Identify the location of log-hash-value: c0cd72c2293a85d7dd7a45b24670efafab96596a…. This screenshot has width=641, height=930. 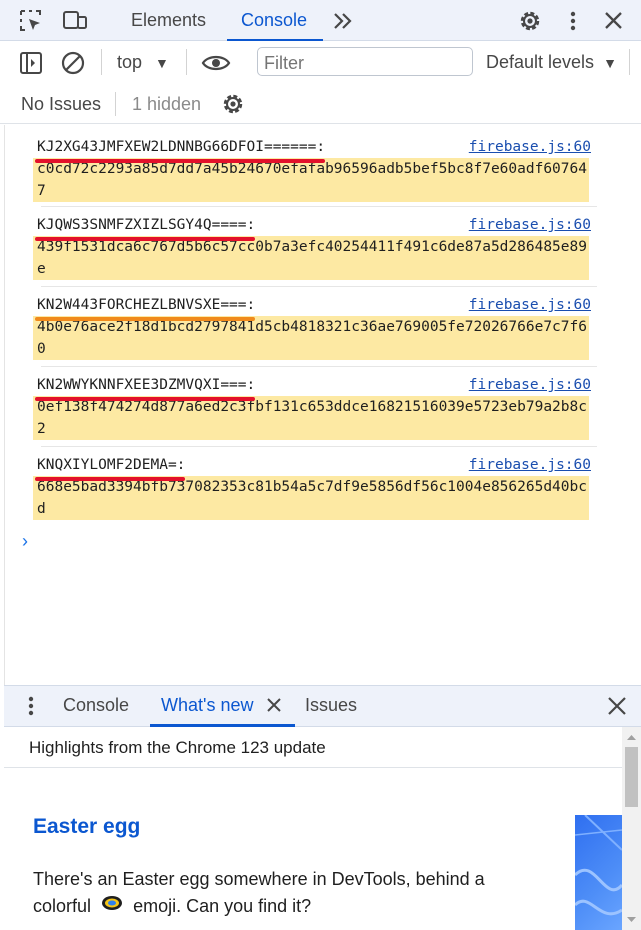
(311, 180).